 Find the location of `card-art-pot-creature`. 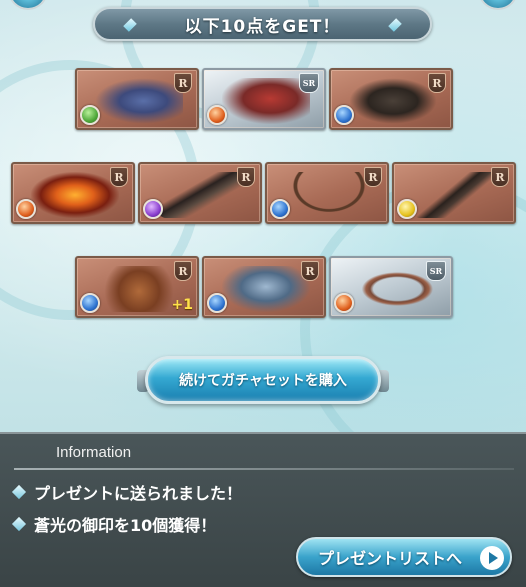

card-art-pot-creature is located at coordinates (139, 289).